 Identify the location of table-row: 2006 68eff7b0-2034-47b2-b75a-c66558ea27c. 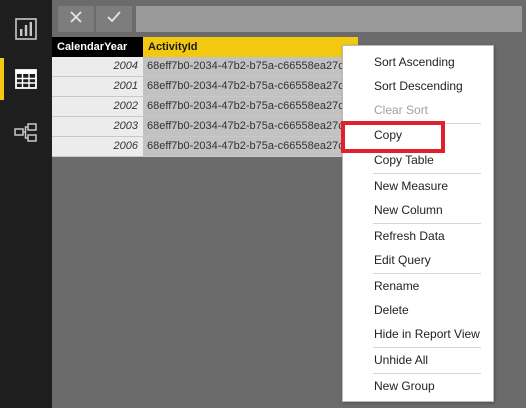
(205, 147).